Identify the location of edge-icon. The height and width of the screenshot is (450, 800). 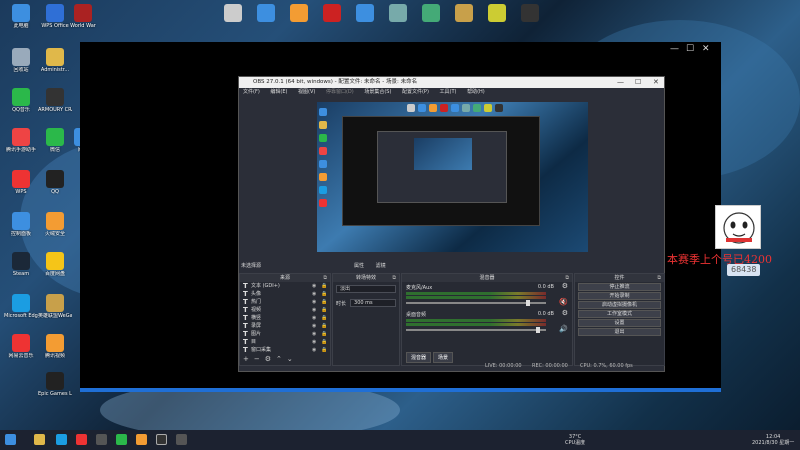
(61, 439).